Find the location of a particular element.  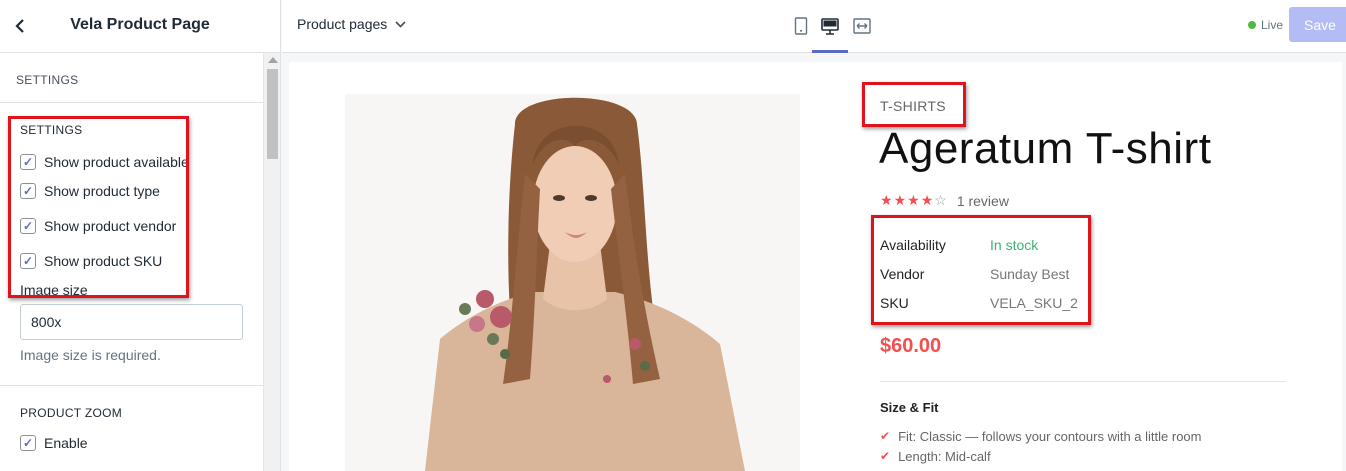

checkbox-show-product-available: ✓ Show product available is located at coordinates (131, 162).